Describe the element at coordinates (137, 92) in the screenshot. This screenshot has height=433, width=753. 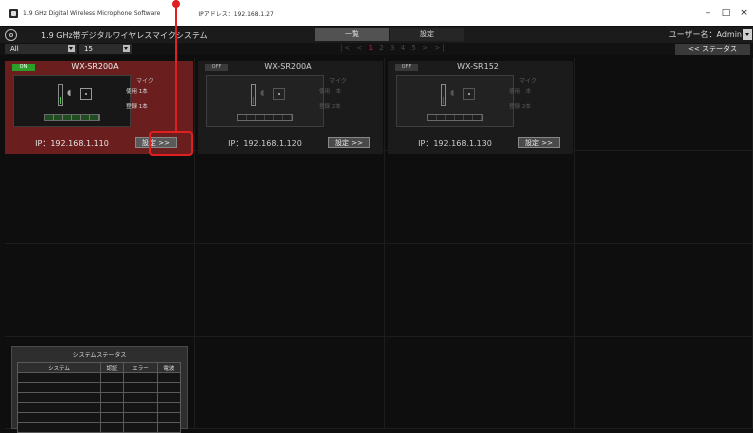
I see `mic-in-use: 使用 1本` at that location.